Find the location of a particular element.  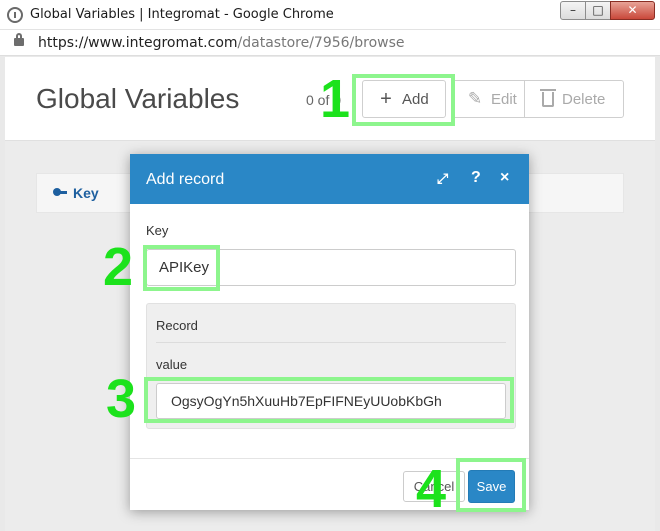

record-section-label: Record is located at coordinates (177, 325).